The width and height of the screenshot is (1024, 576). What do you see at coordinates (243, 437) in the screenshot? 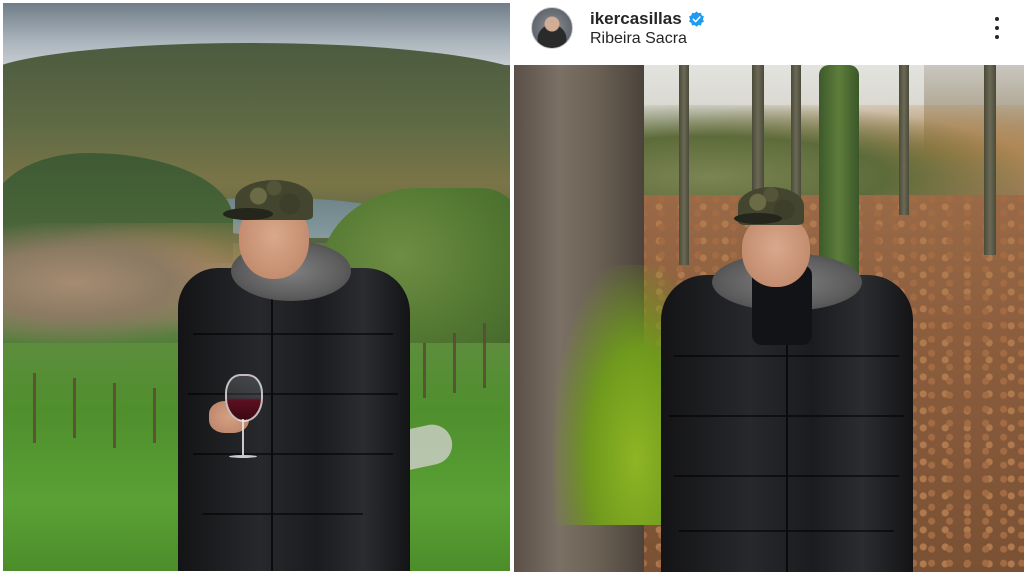
I see `wine-glass-stem` at bounding box center [243, 437].